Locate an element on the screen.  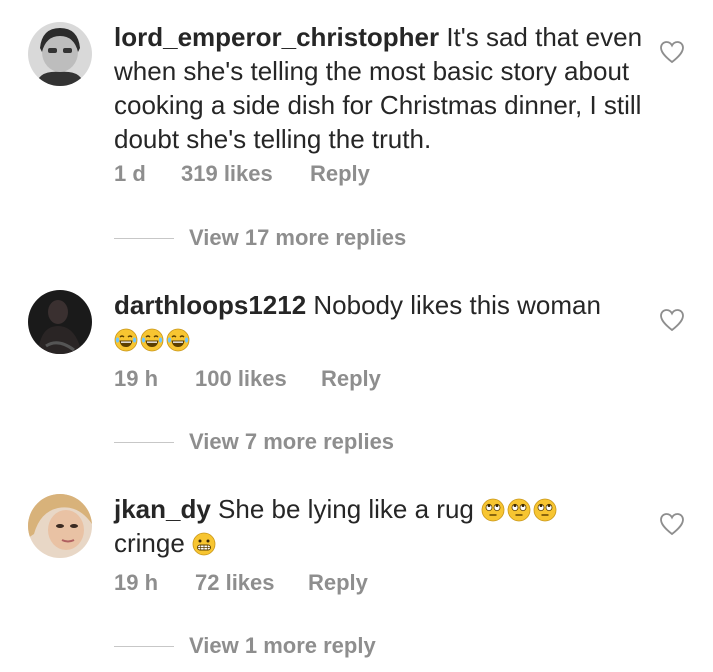
likes-count: 72 likes is located at coordinates (235, 583).